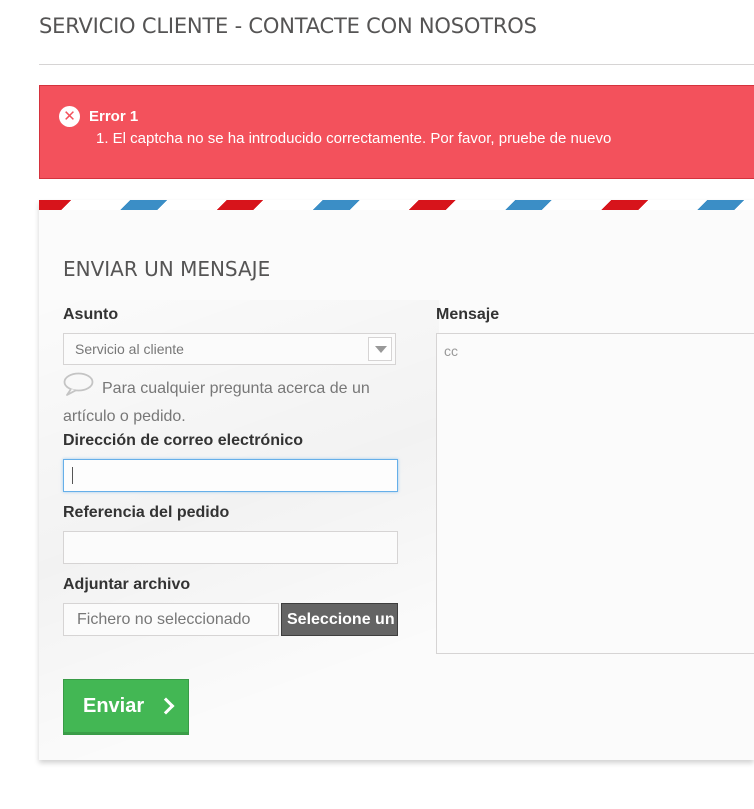  Describe the element at coordinates (91, 314) in the screenshot. I see `subject-label: Asunto` at that location.